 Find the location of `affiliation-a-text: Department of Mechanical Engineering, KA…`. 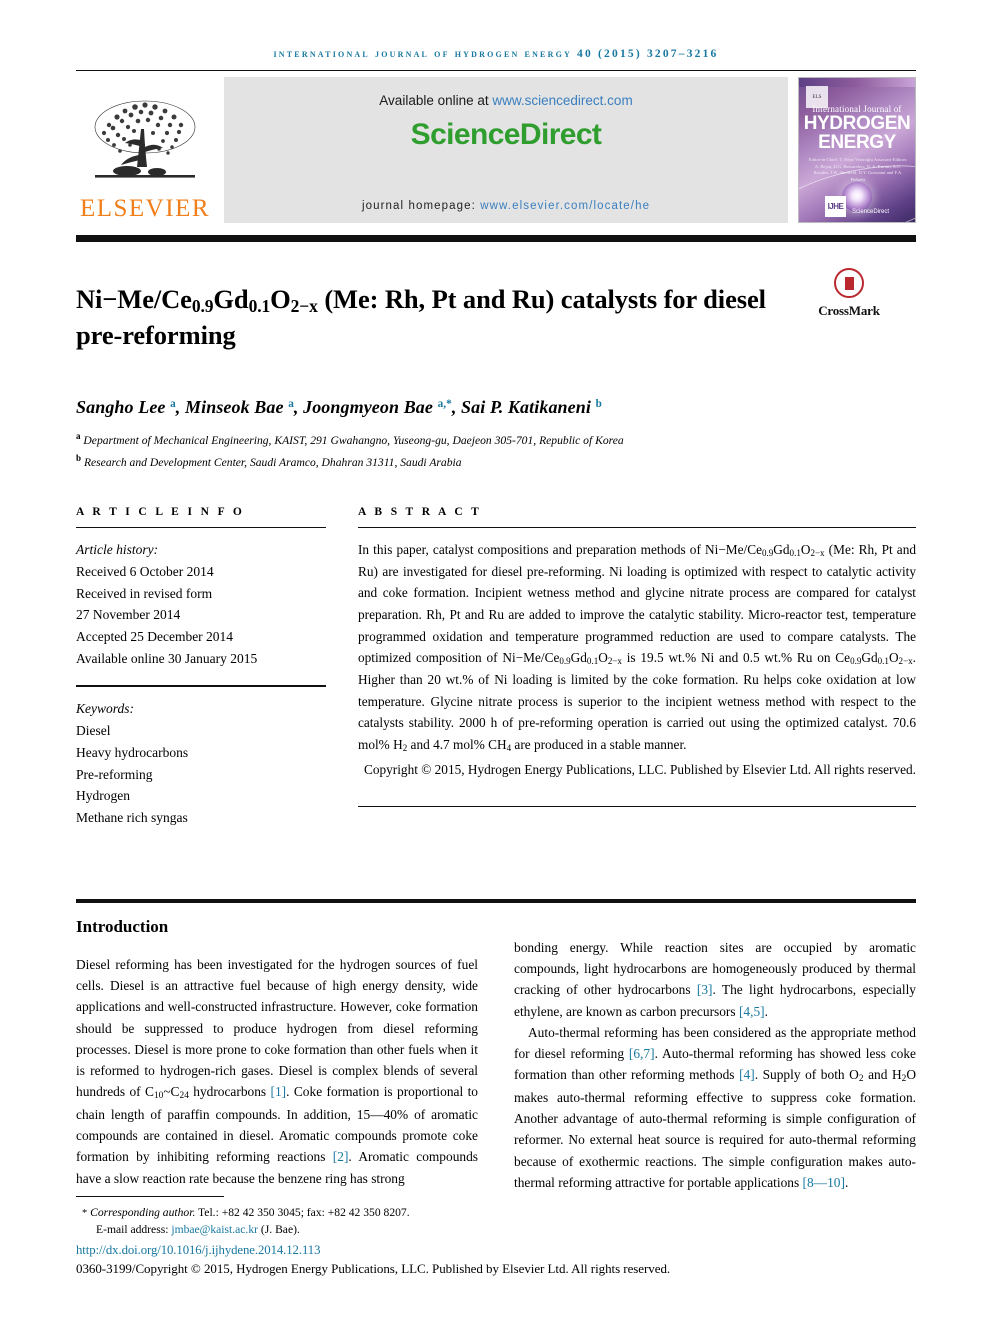

affiliation-a-text: Department of Mechanical Engineering, KA… is located at coordinates (353, 441).